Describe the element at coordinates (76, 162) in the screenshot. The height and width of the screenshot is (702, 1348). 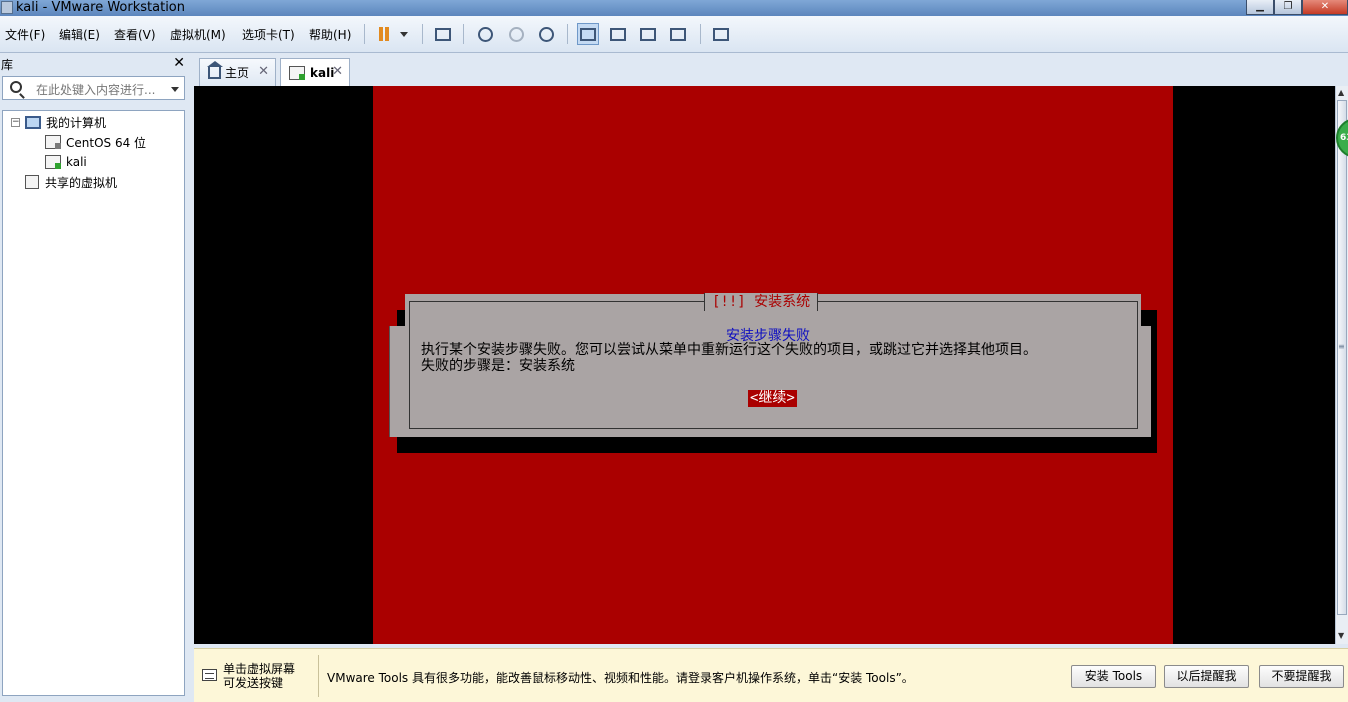
I see `tree-item-label: kali` at that location.